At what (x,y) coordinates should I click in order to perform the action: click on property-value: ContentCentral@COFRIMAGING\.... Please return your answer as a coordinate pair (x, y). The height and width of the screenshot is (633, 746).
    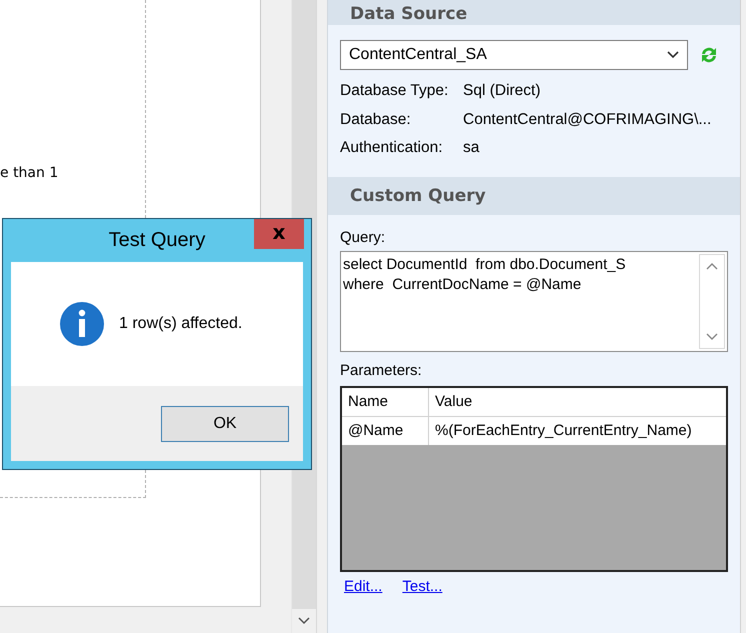
    Looking at the image, I should click on (587, 119).